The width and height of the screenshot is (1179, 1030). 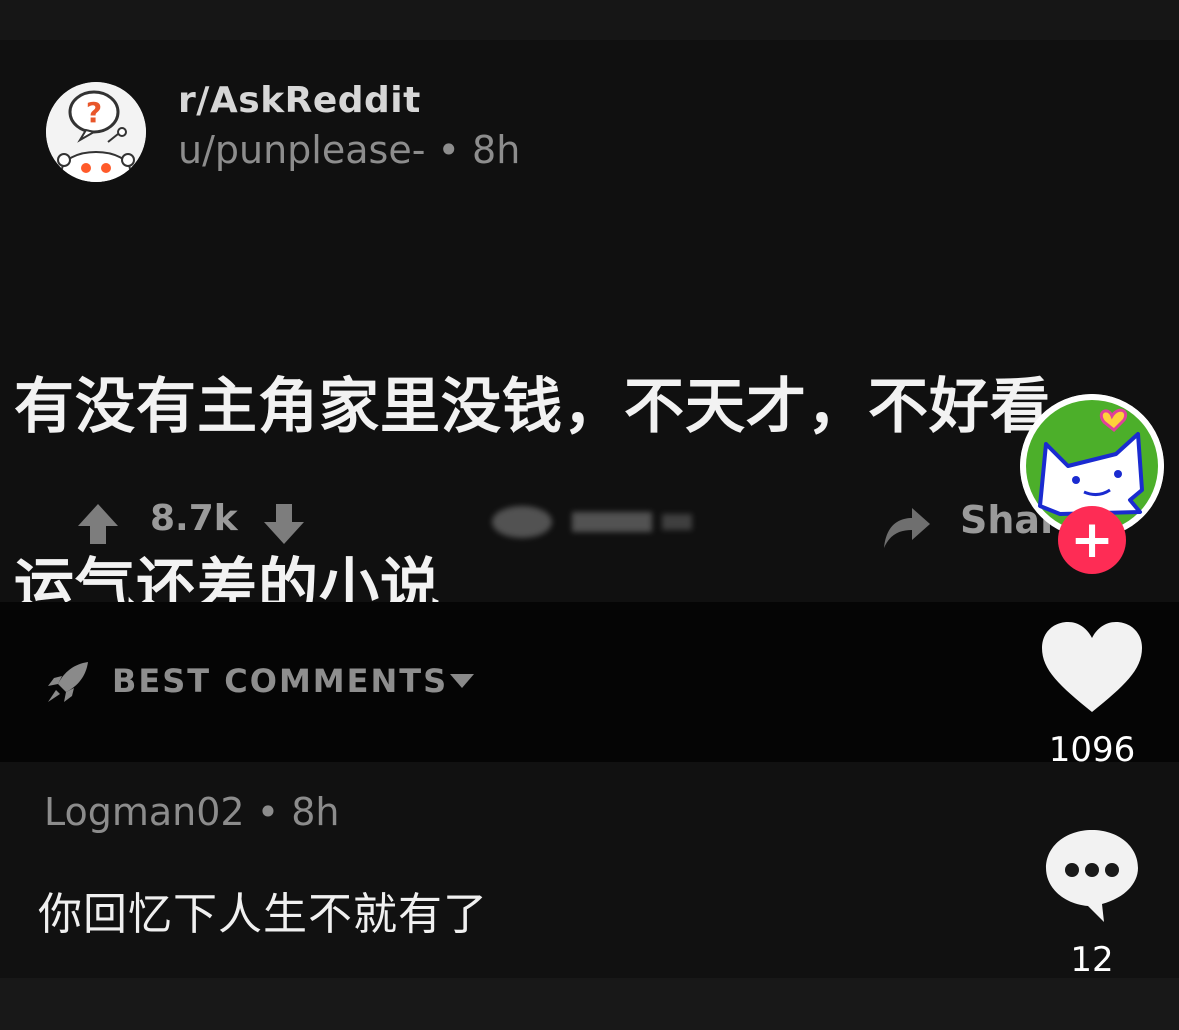 What do you see at coordinates (284, 526) in the screenshot?
I see `arrow-down-icon` at bounding box center [284, 526].